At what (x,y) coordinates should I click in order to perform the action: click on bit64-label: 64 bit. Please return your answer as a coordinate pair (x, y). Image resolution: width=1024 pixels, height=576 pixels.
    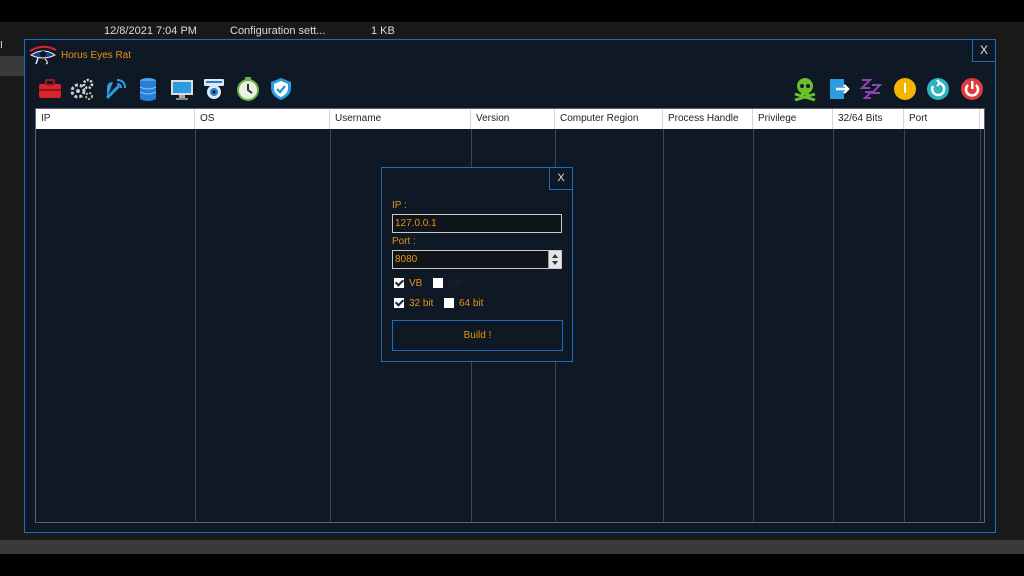
    Looking at the image, I should click on (471, 303).